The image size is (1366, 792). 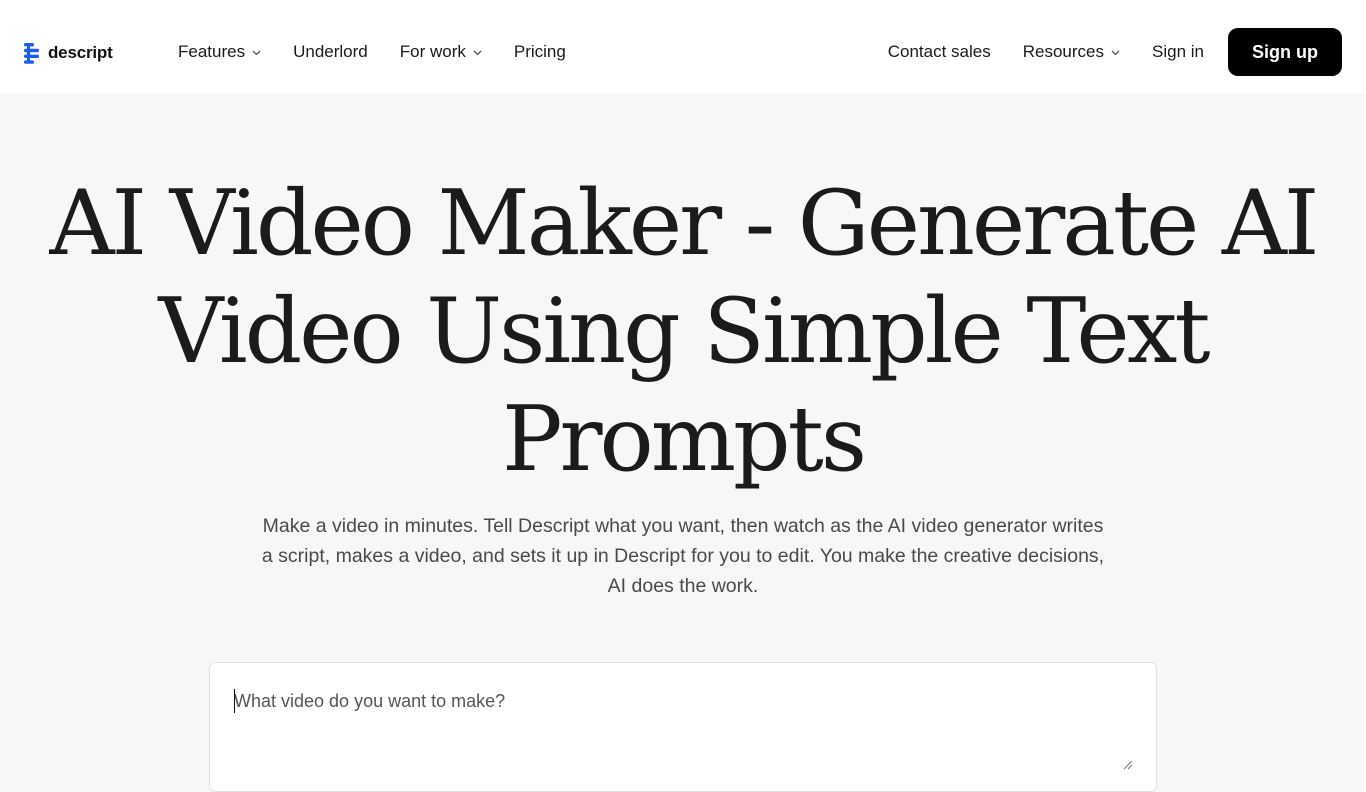 I want to click on nav-item-label: Features, so click(x=212, y=51).